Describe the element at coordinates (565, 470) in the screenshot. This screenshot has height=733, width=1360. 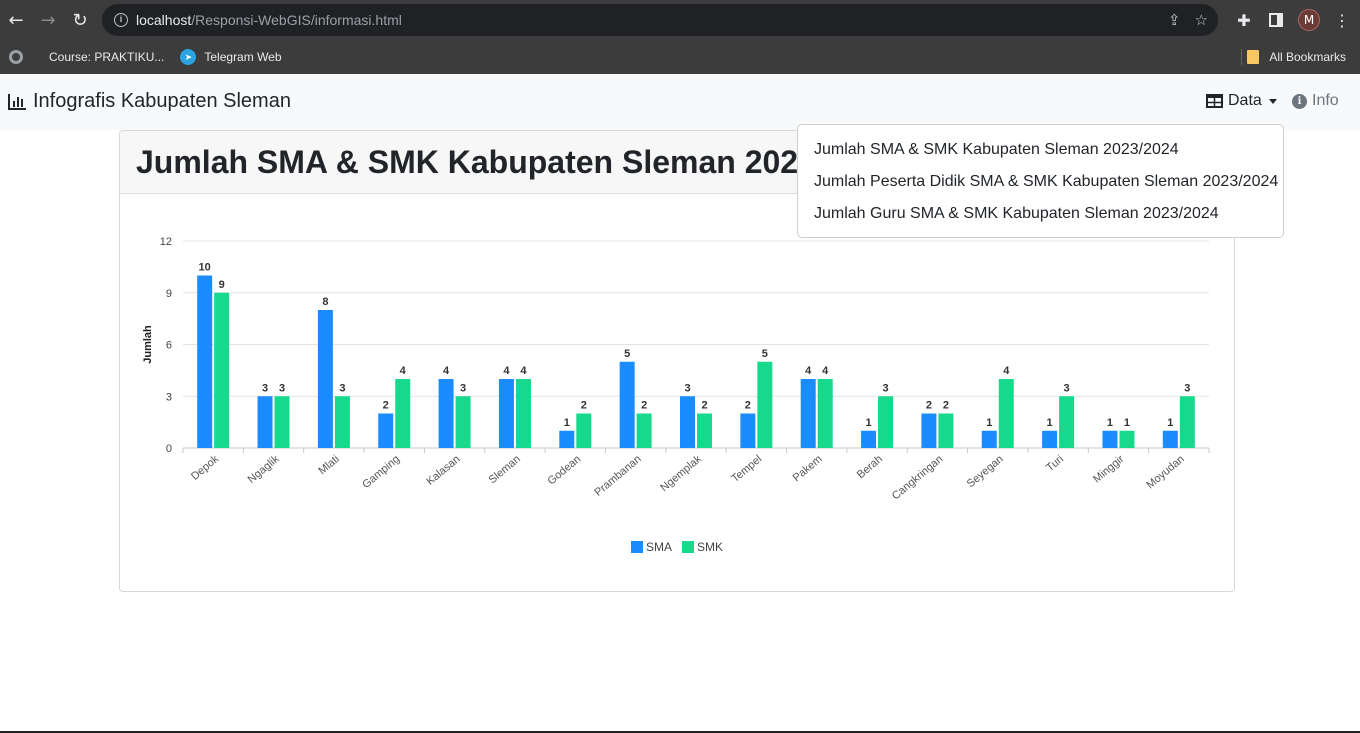
I see `x-tick-label: Godean` at that location.